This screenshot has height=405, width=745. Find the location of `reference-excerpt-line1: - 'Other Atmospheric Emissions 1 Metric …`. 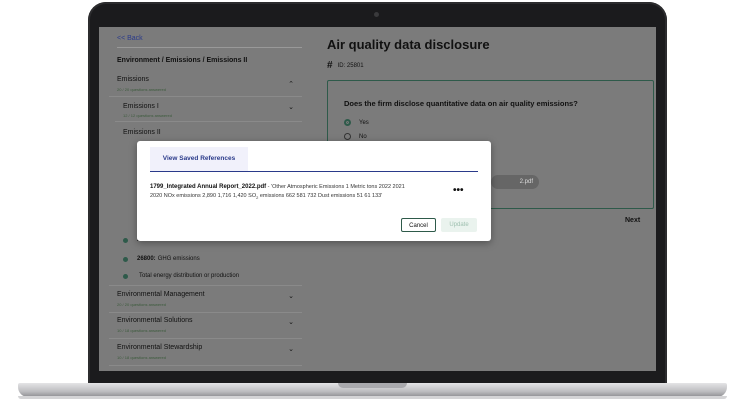

reference-excerpt-line1: - 'Other Atmospheric Emissions 1 Metric … is located at coordinates (335, 187).